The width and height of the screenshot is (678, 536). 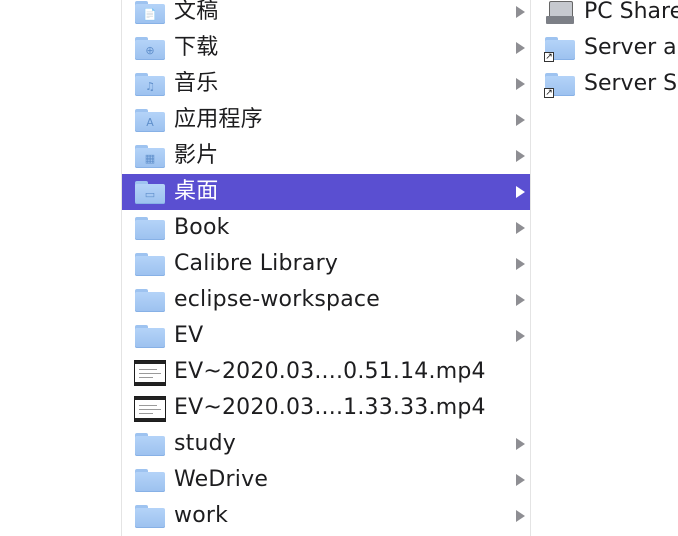 I want to click on desktop-folder-icon: ▭, so click(x=150, y=192).